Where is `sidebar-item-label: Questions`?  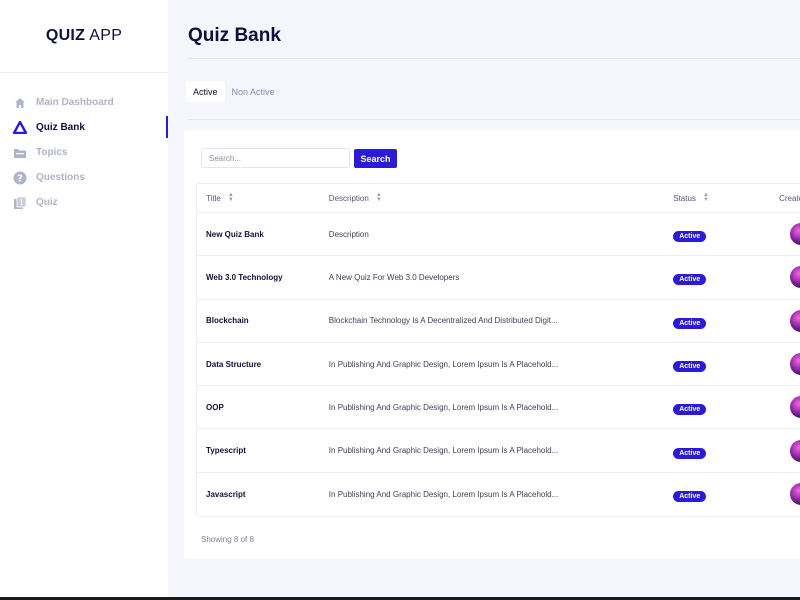 sidebar-item-label: Questions is located at coordinates (60, 177).